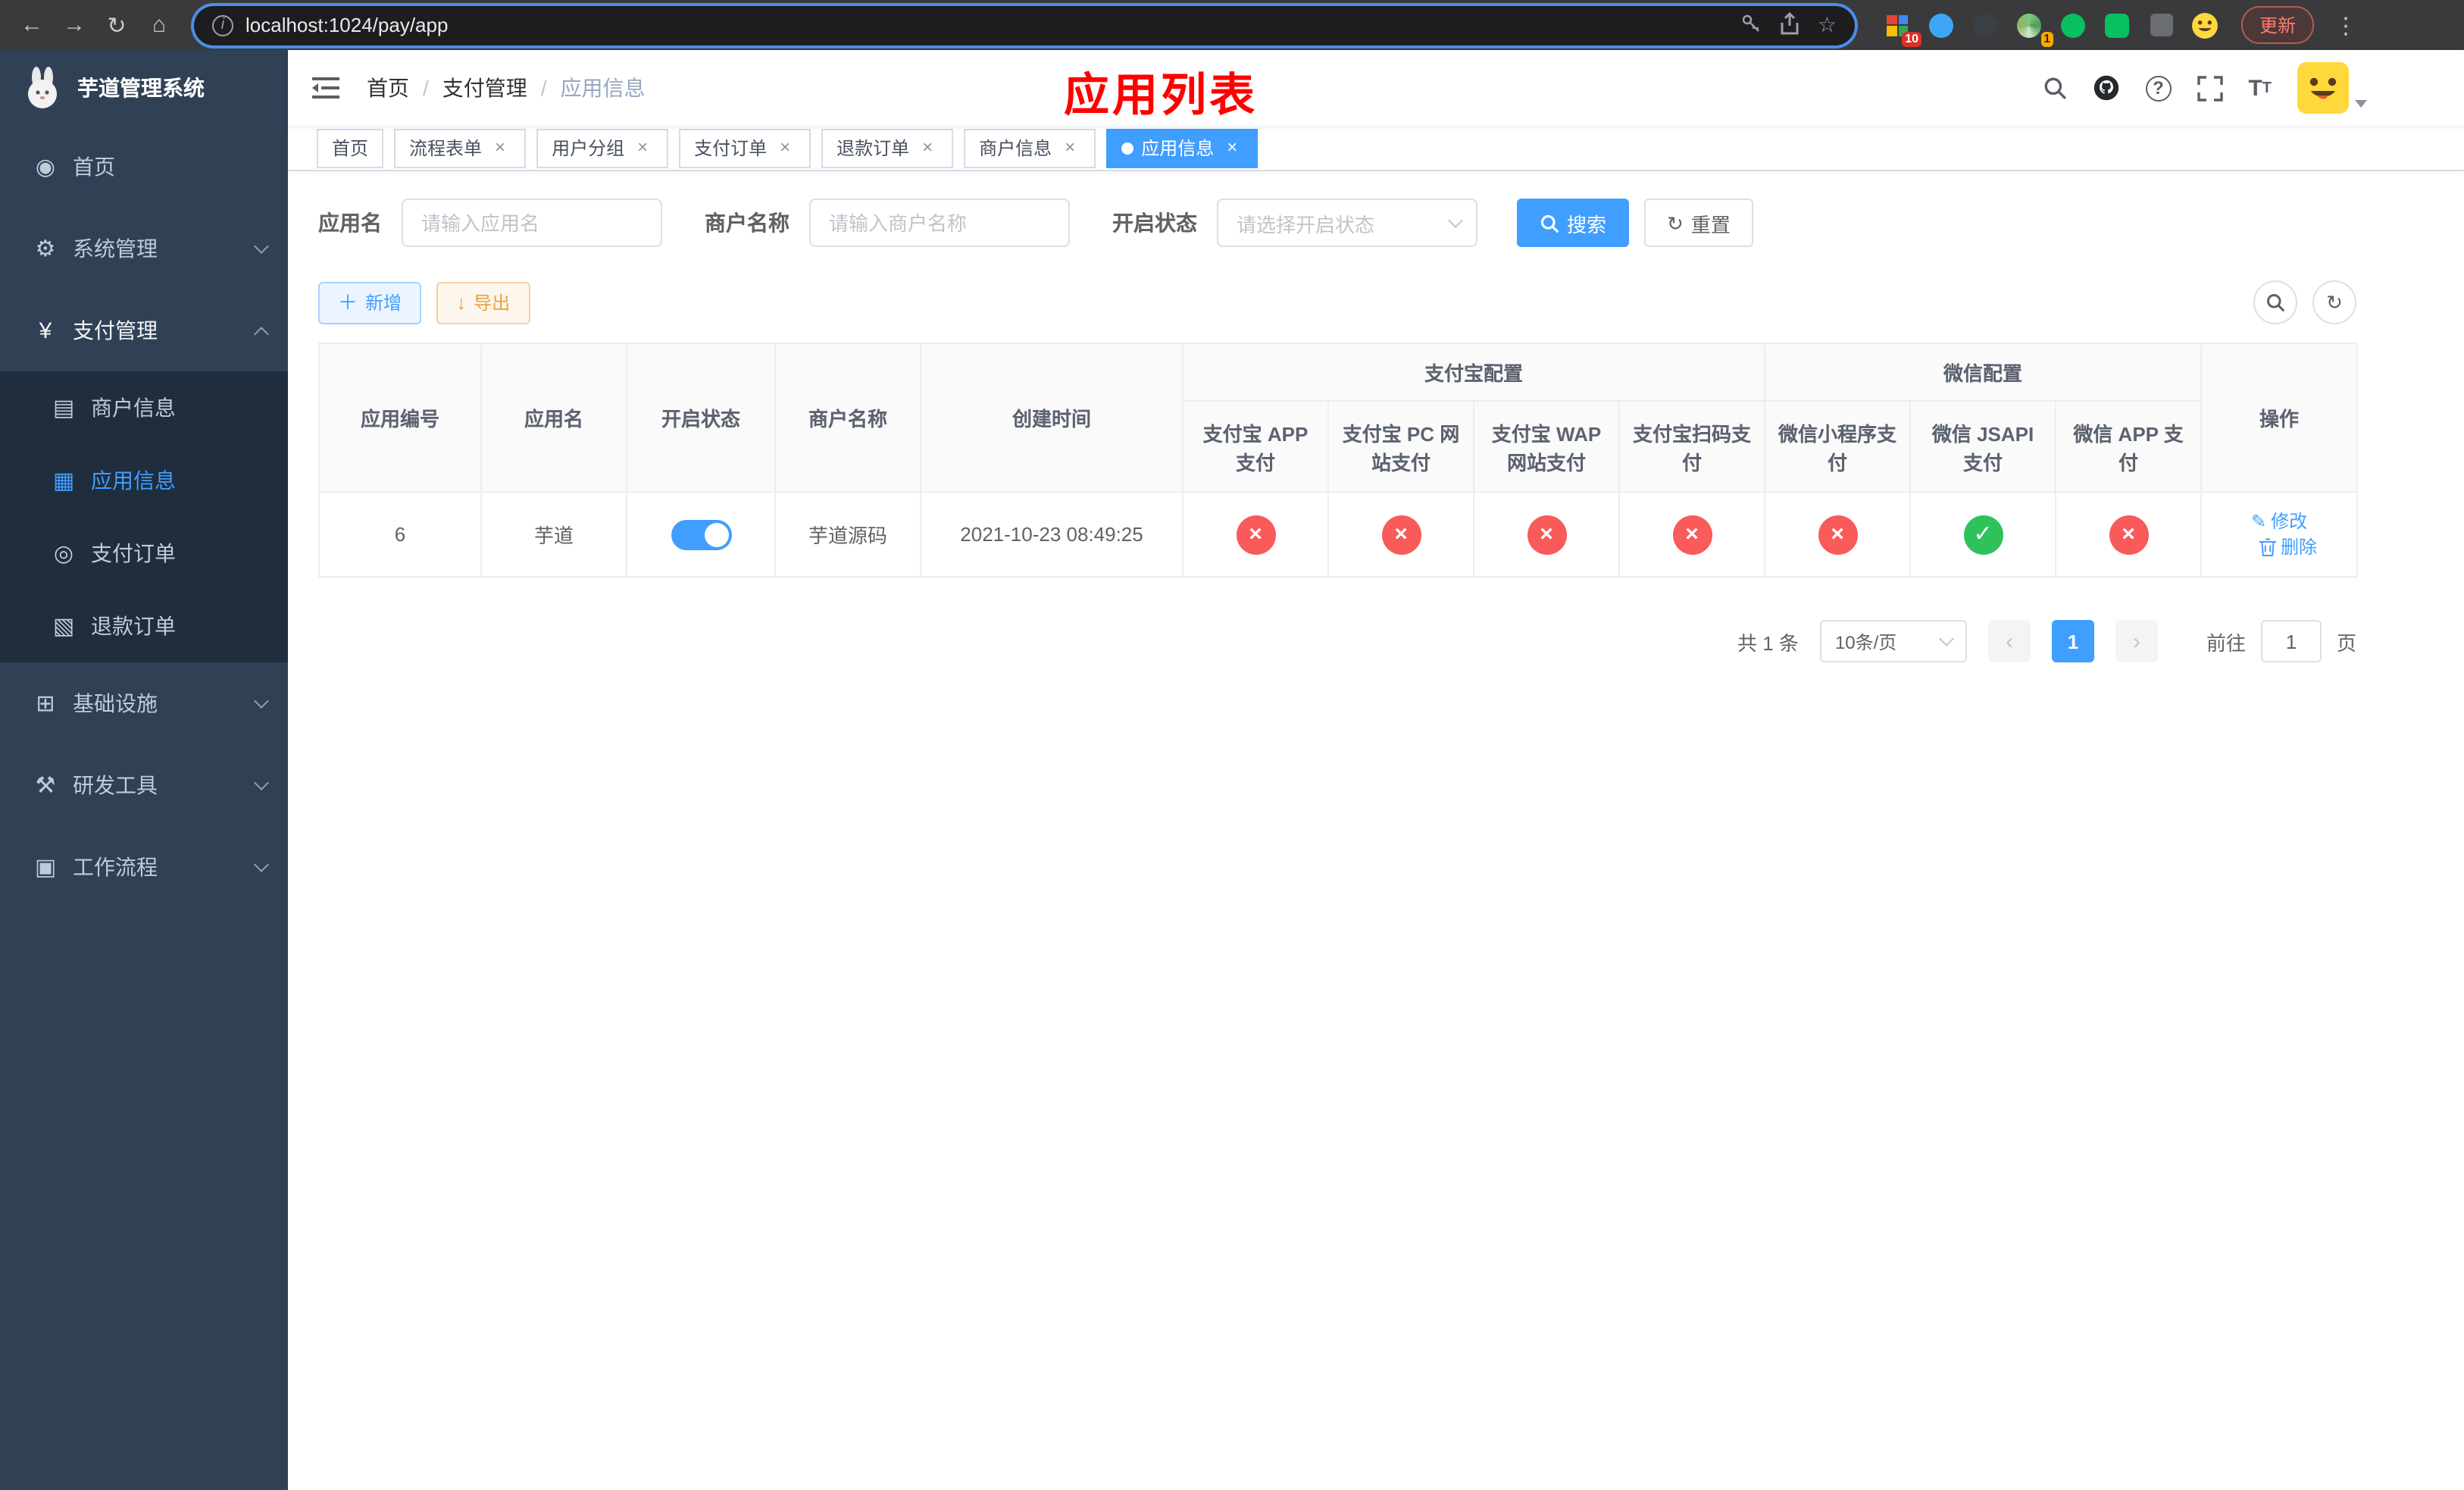  I want to click on sidebar-item-merchant-info: ▤ 商户信息, so click(144, 408).